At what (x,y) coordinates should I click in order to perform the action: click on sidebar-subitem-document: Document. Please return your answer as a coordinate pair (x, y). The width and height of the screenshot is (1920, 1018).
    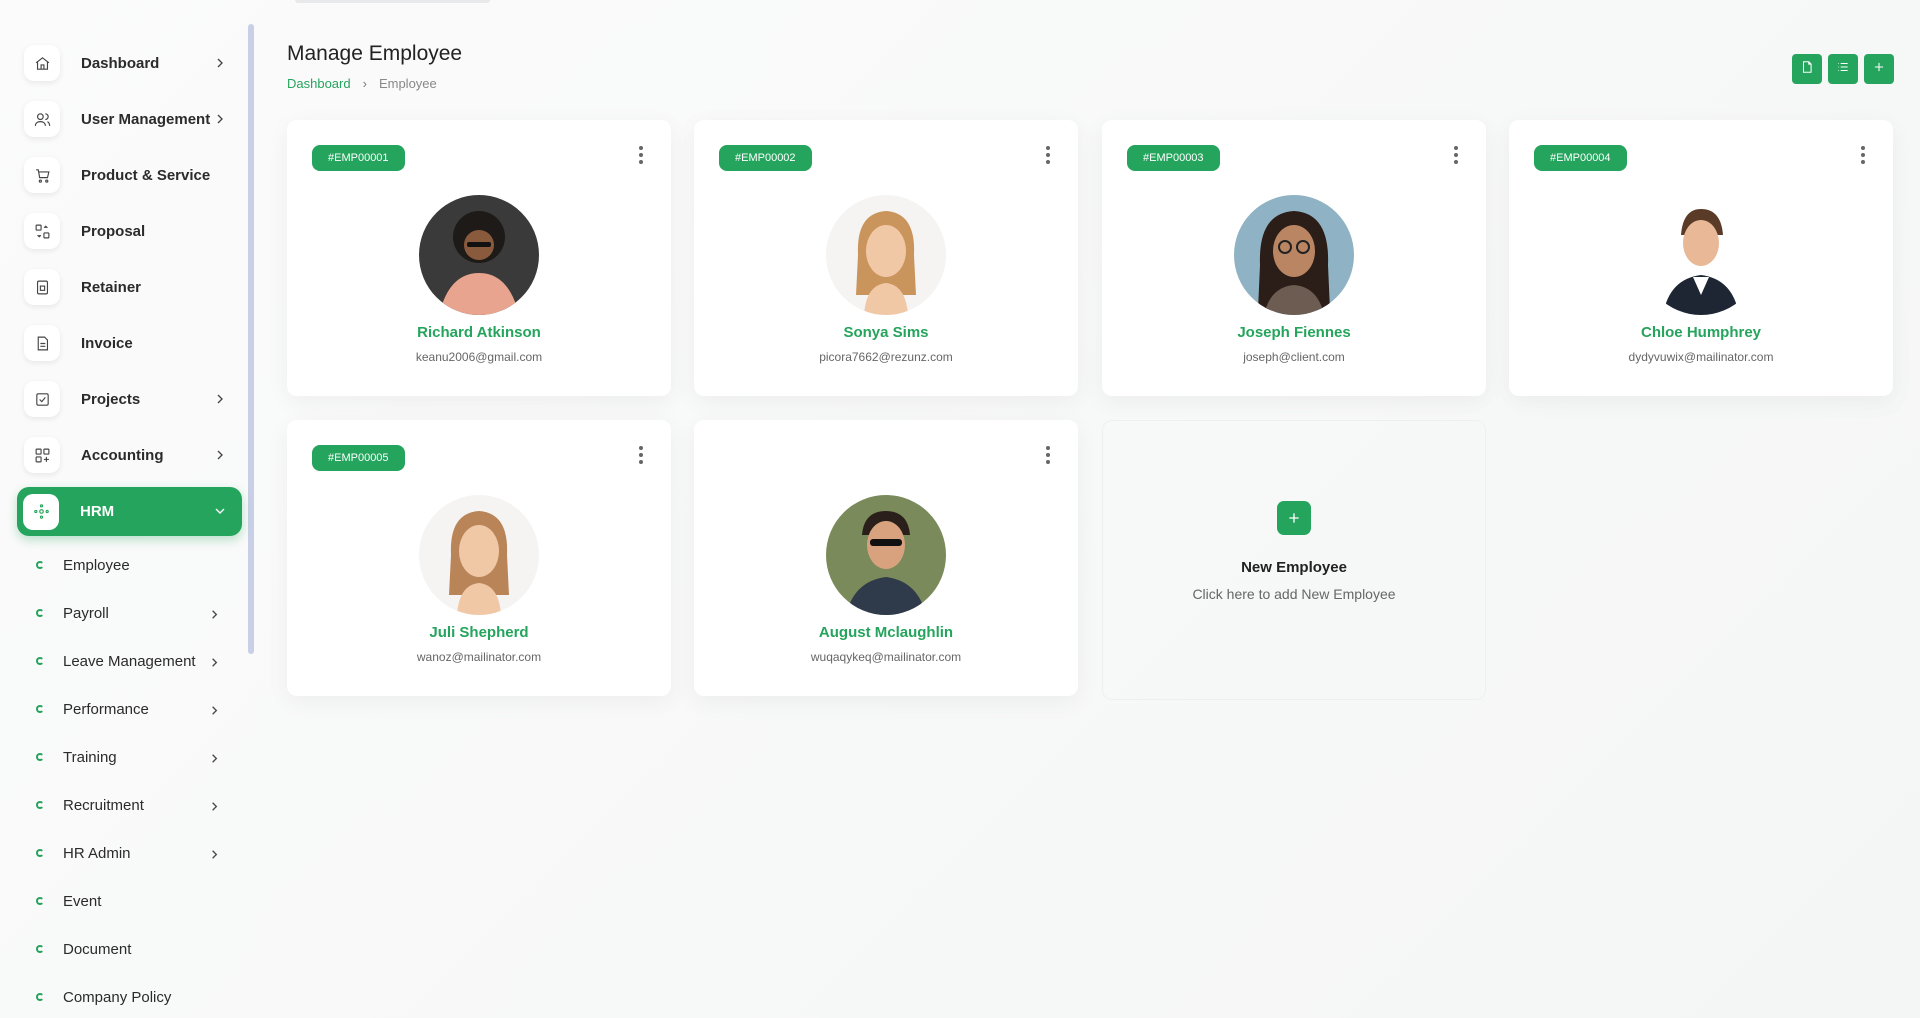
    Looking at the image, I should click on (136, 949).